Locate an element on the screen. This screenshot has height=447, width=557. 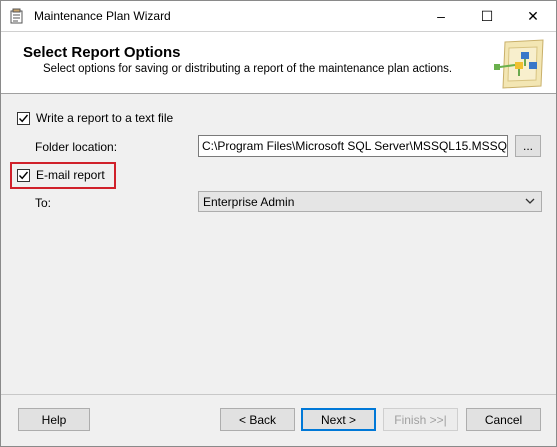
page-title: Select Report Options is located at coordinates (102, 52).